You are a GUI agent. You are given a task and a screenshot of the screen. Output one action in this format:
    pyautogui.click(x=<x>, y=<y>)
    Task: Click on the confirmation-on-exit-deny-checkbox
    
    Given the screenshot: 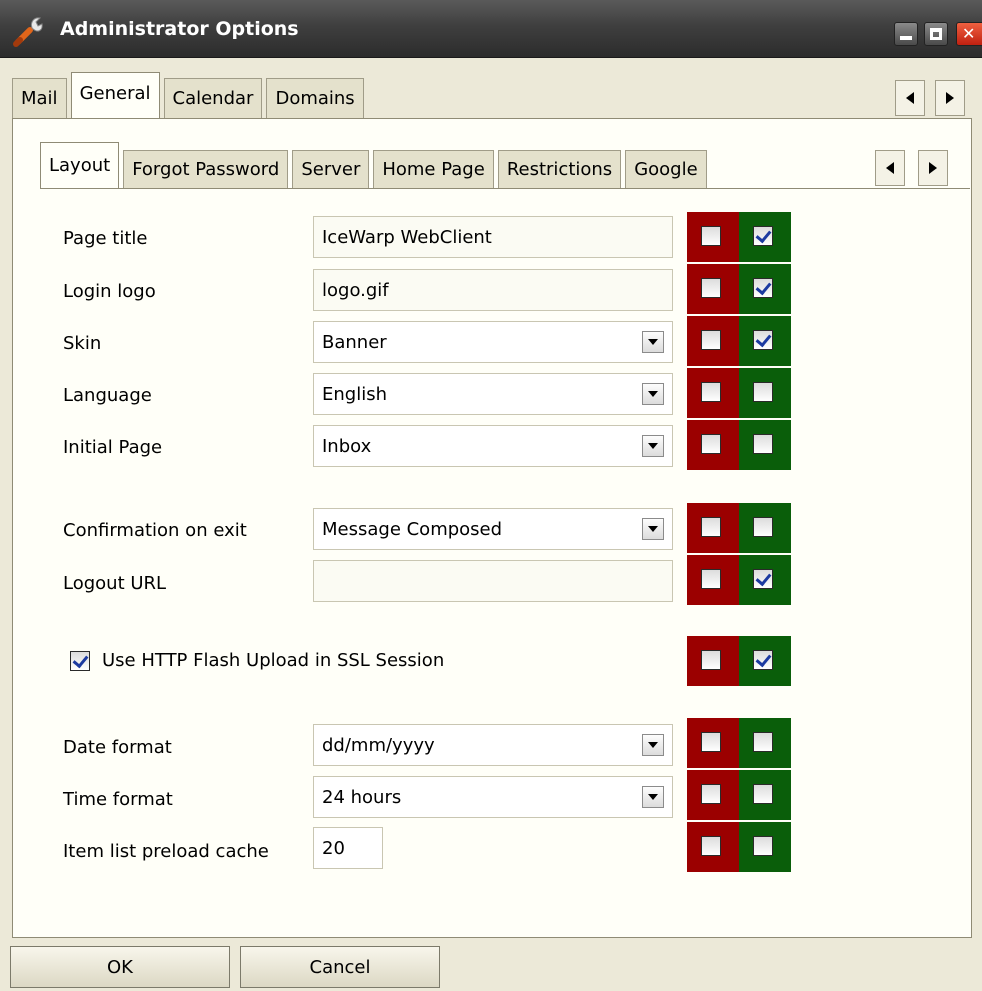 What is the action you would take?
    pyautogui.click(x=711, y=527)
    